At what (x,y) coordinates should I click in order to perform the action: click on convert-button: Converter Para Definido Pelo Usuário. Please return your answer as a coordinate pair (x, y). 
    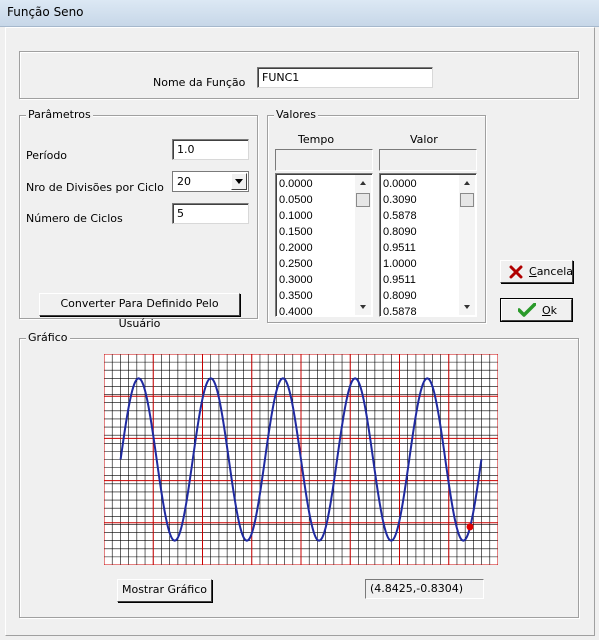
    Looking at the image, I should click on (139, 311).